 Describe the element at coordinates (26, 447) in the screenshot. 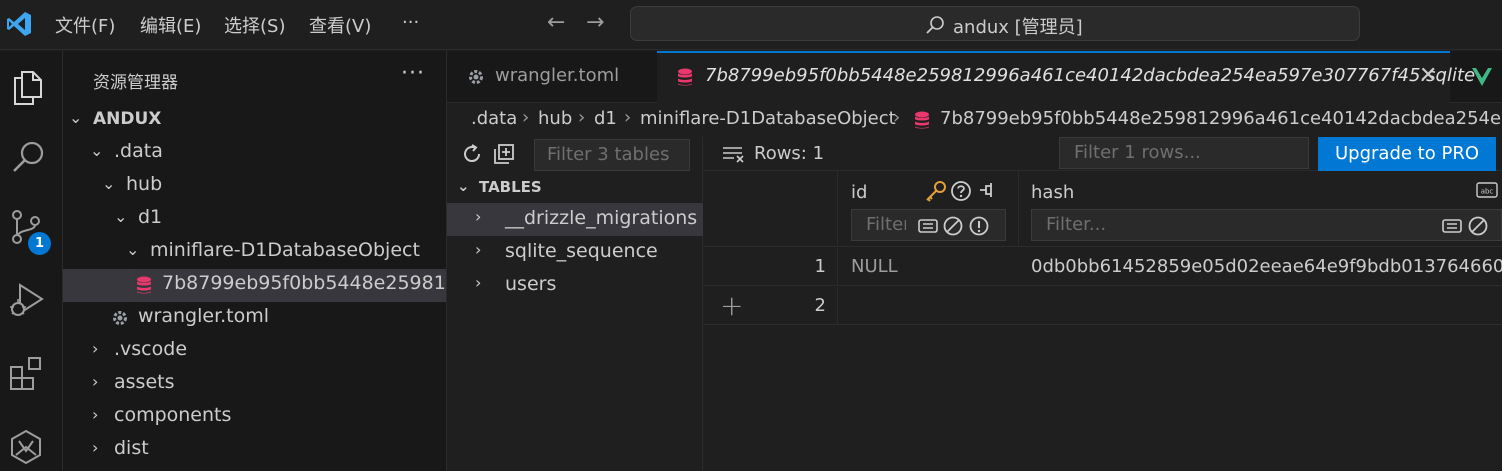

I see `remote-explorer-icon` at that location.